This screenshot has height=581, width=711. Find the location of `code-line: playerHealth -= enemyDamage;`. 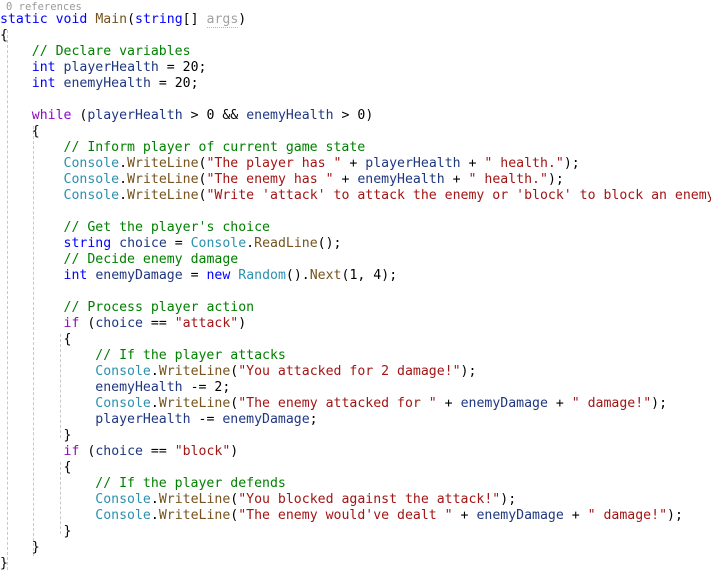

code-line: playerHealth -= enemyDamage; is located at coordinates (355, 420).